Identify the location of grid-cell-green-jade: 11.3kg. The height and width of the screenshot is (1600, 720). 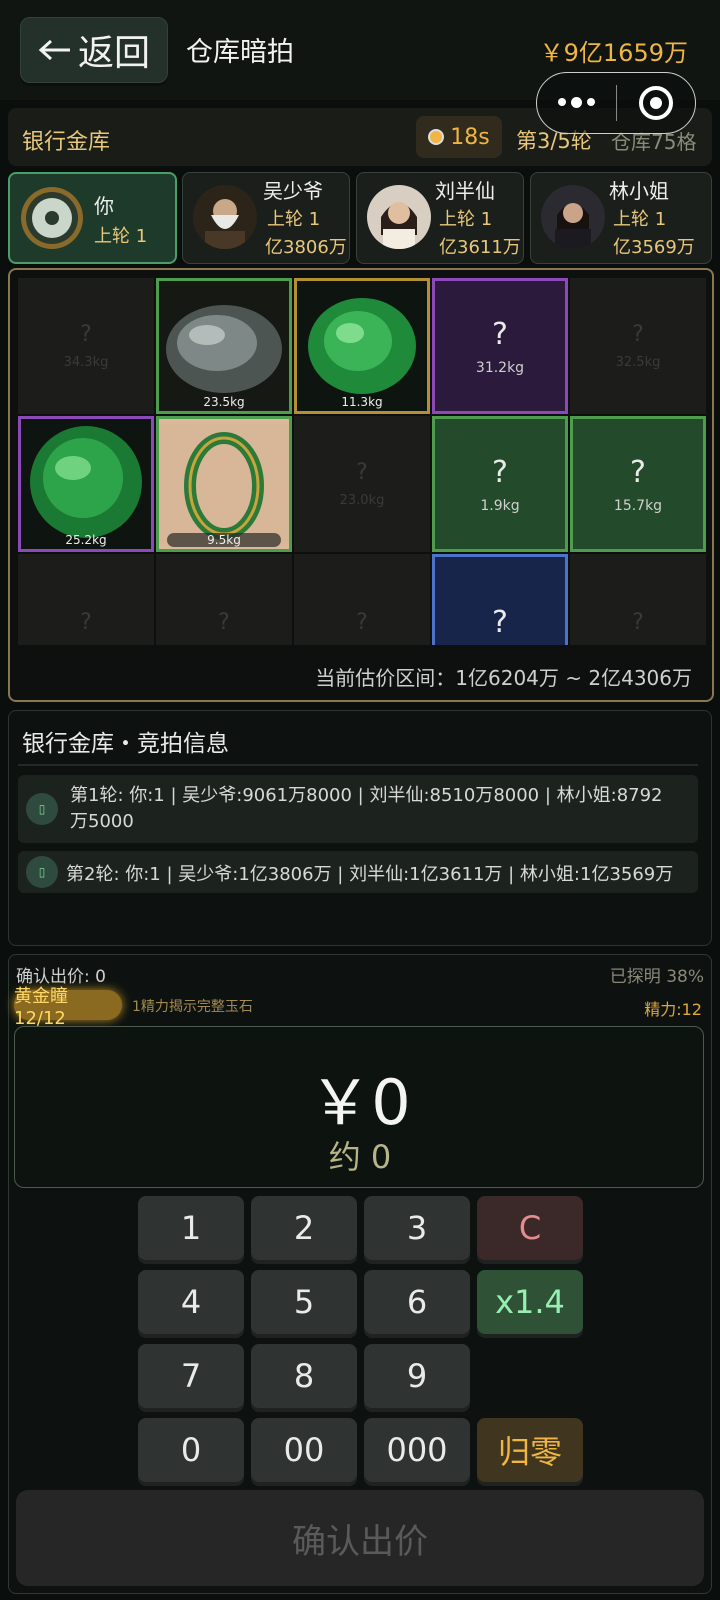
(362, 346).